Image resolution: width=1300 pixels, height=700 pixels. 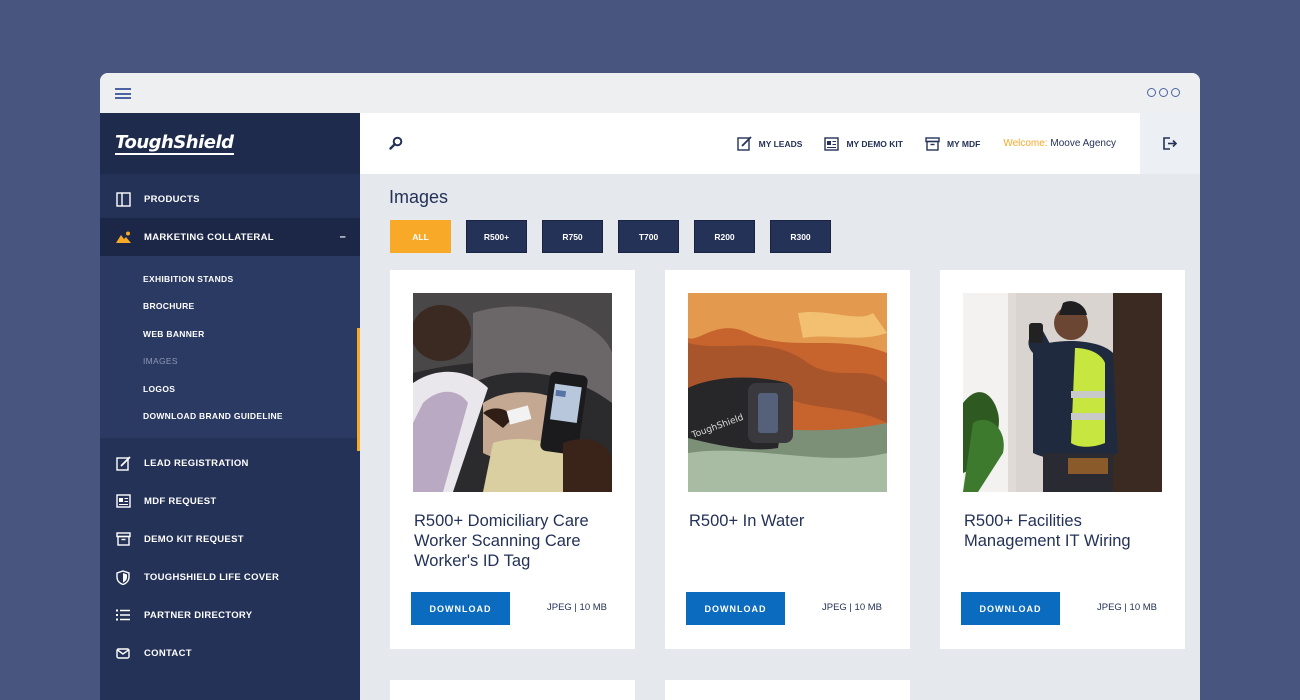 I want to click on logout-icon, so click(x=1169, y=143).